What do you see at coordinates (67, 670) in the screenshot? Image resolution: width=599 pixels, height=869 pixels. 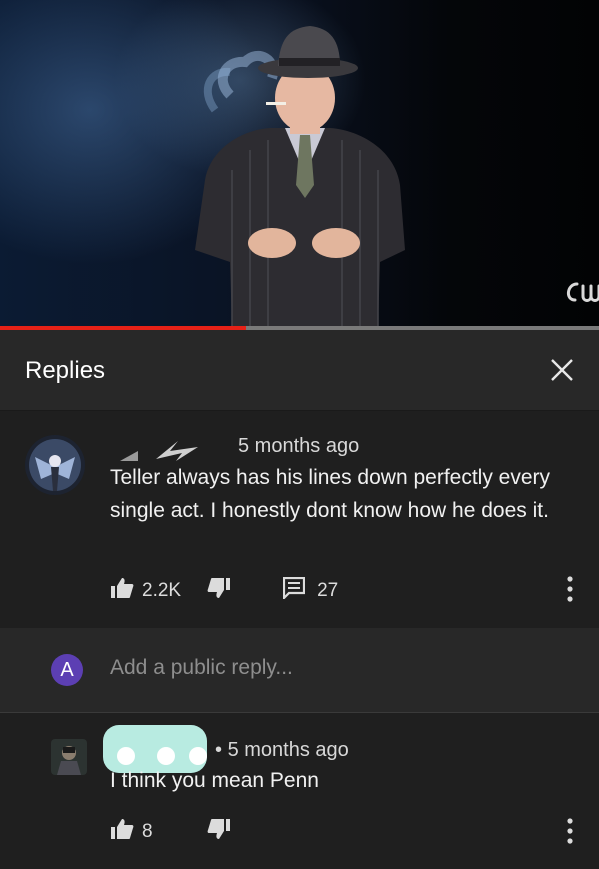 I see `user-avatar: A` at bounding box center [67, 670].